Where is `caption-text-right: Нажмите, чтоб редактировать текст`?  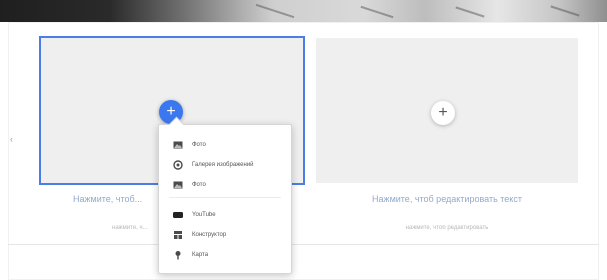
caption-text-right: Нажмите, чтоб редактировать текст is located at coordinates (447, 199).